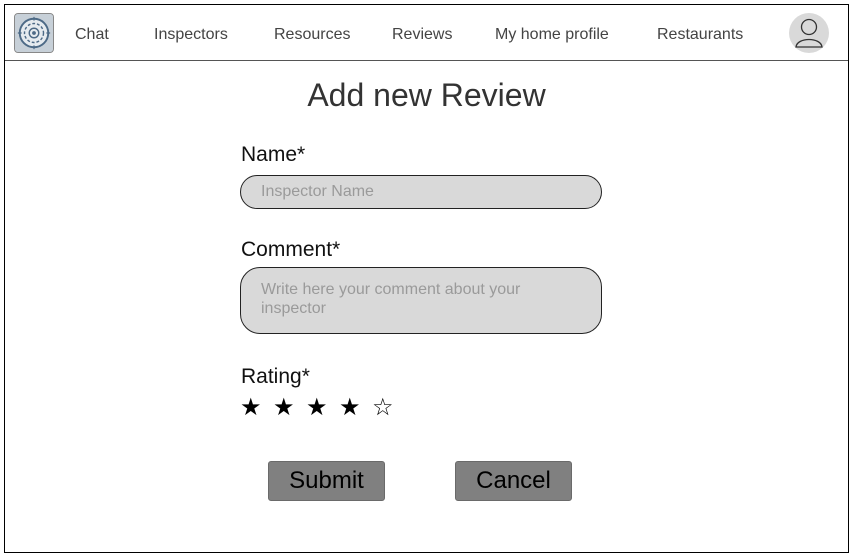 This screenshot has width=855, height=559. What do you see at coordinates (421, 300) in the screenshot?
I see `comment-textarea` at bounding box center [421, 300].